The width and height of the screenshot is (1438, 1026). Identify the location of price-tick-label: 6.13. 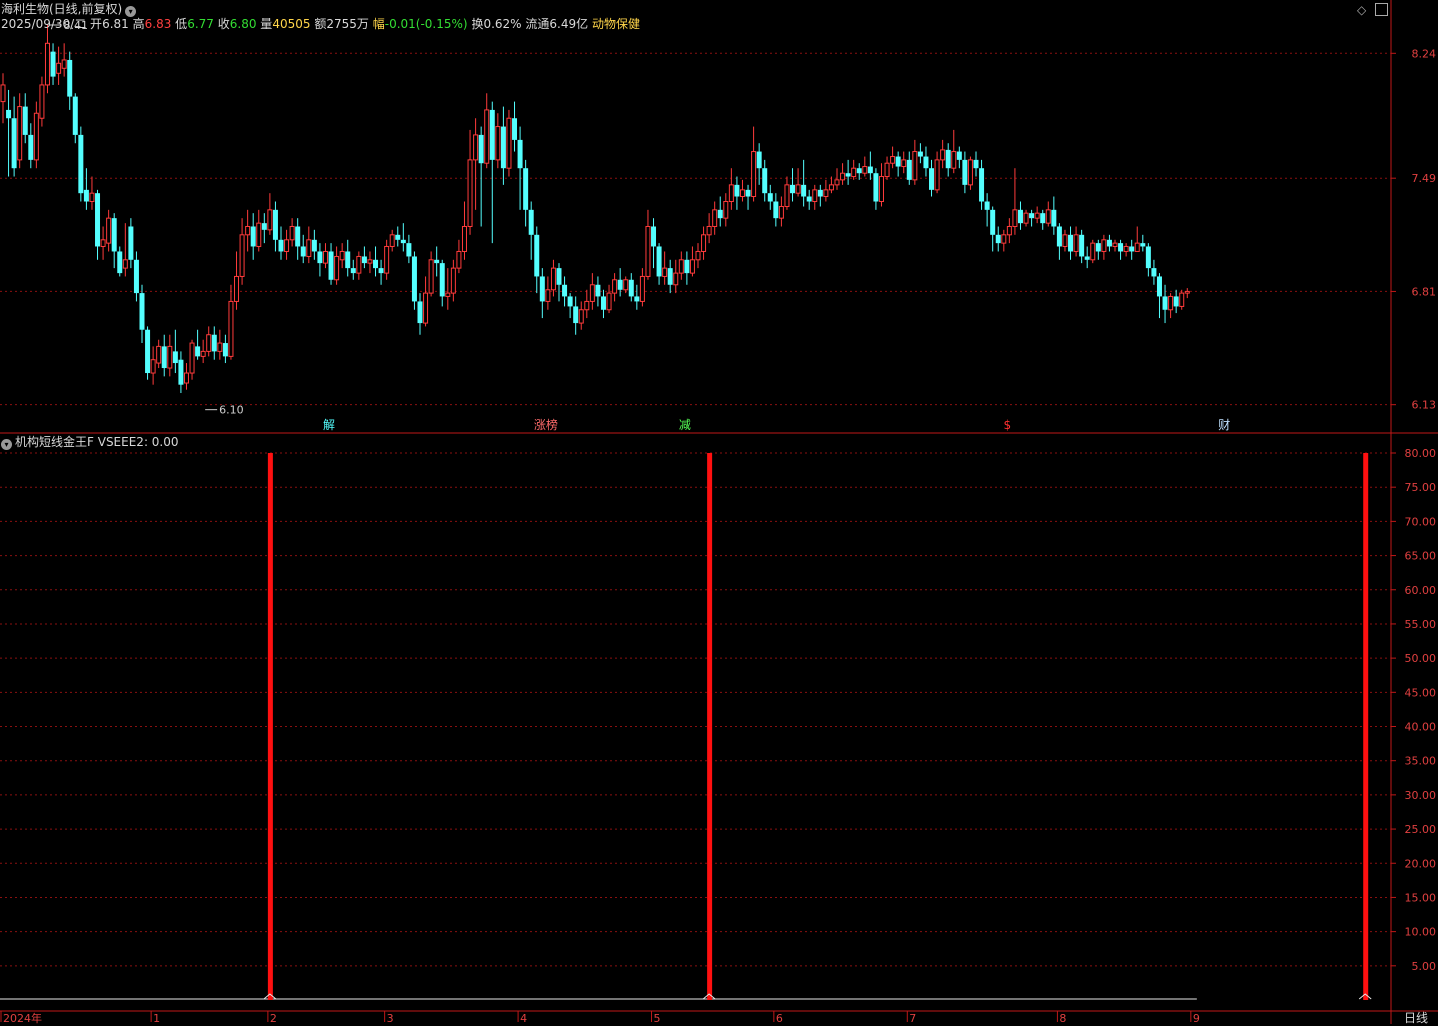
(1424, 405).